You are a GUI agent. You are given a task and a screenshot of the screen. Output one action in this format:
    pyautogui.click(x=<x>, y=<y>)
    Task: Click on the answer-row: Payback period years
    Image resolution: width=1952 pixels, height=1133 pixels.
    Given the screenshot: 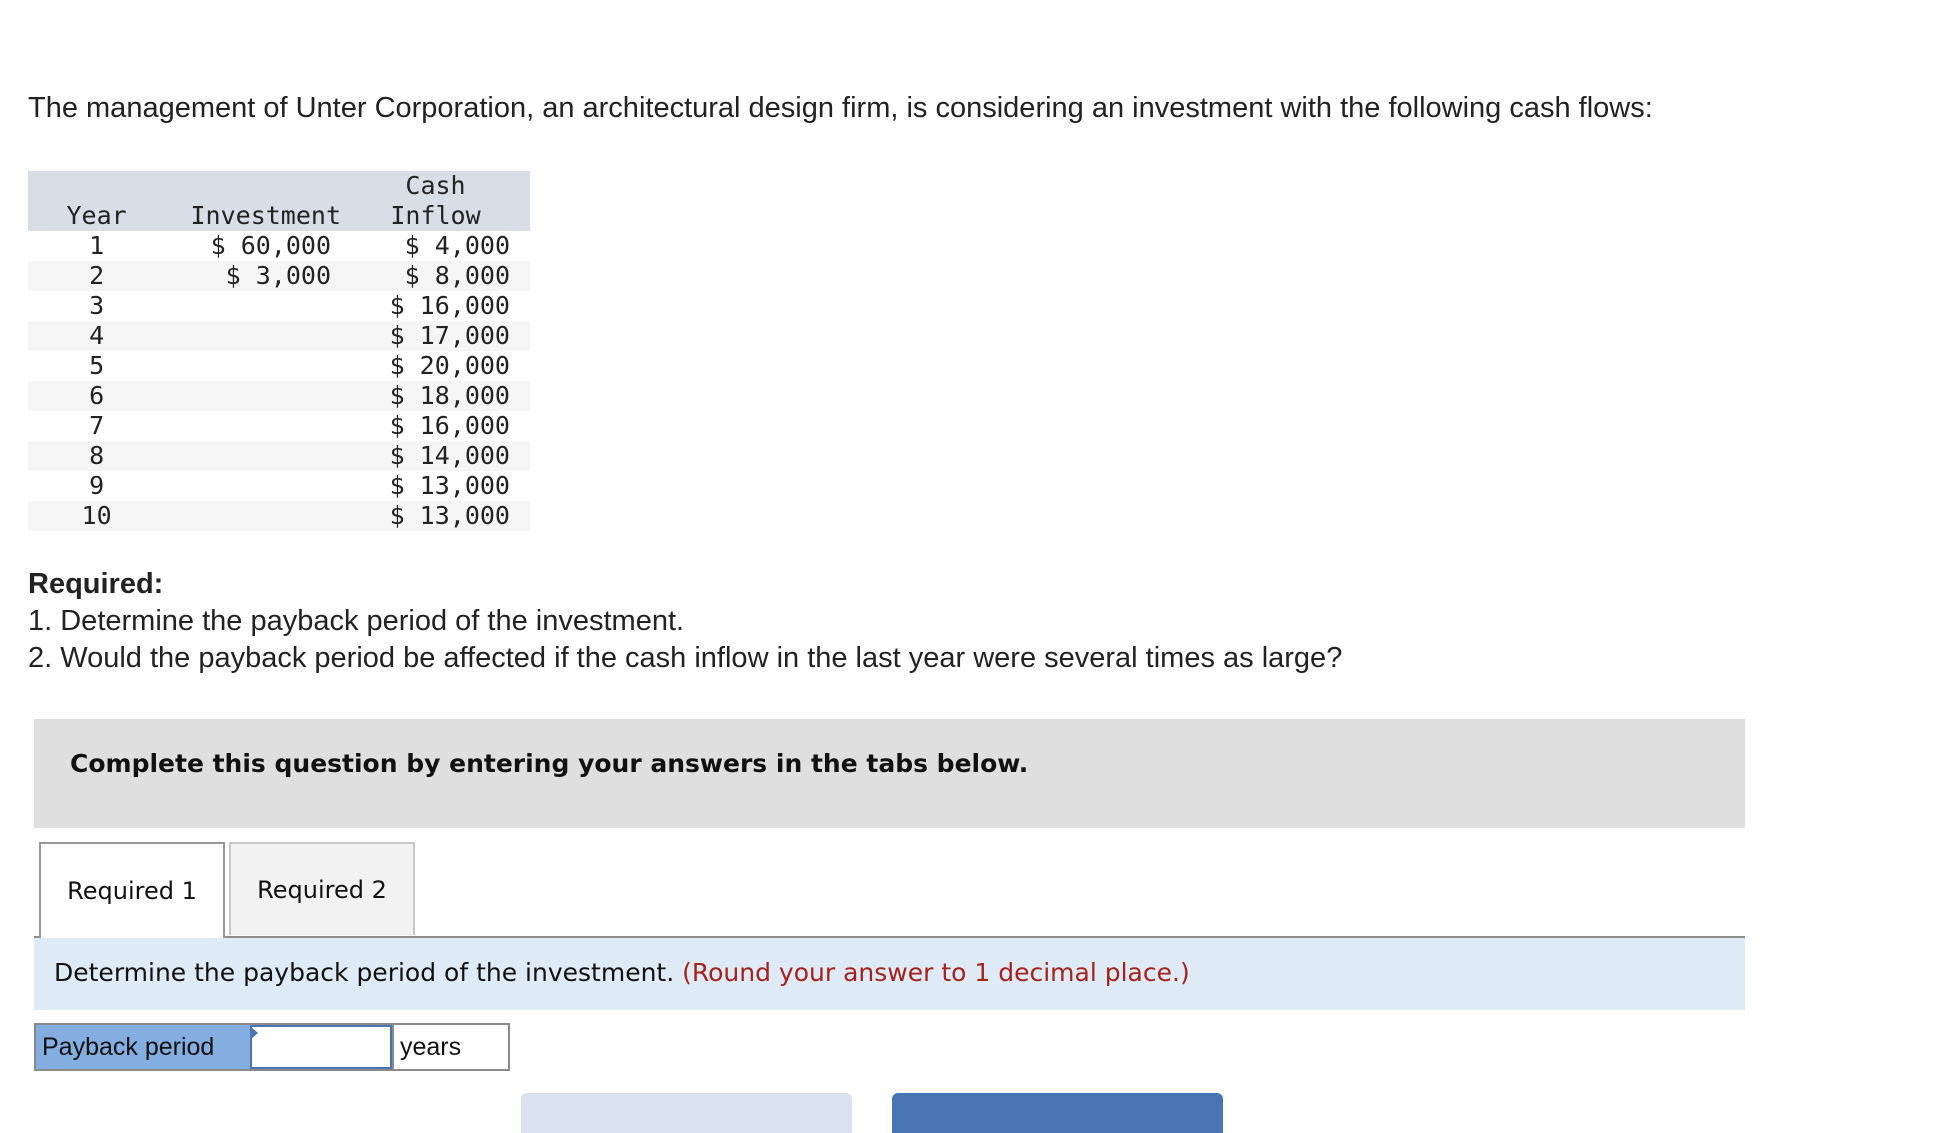 What is the action you would take?
    pyautogui.click(x=272, y=1047)
    